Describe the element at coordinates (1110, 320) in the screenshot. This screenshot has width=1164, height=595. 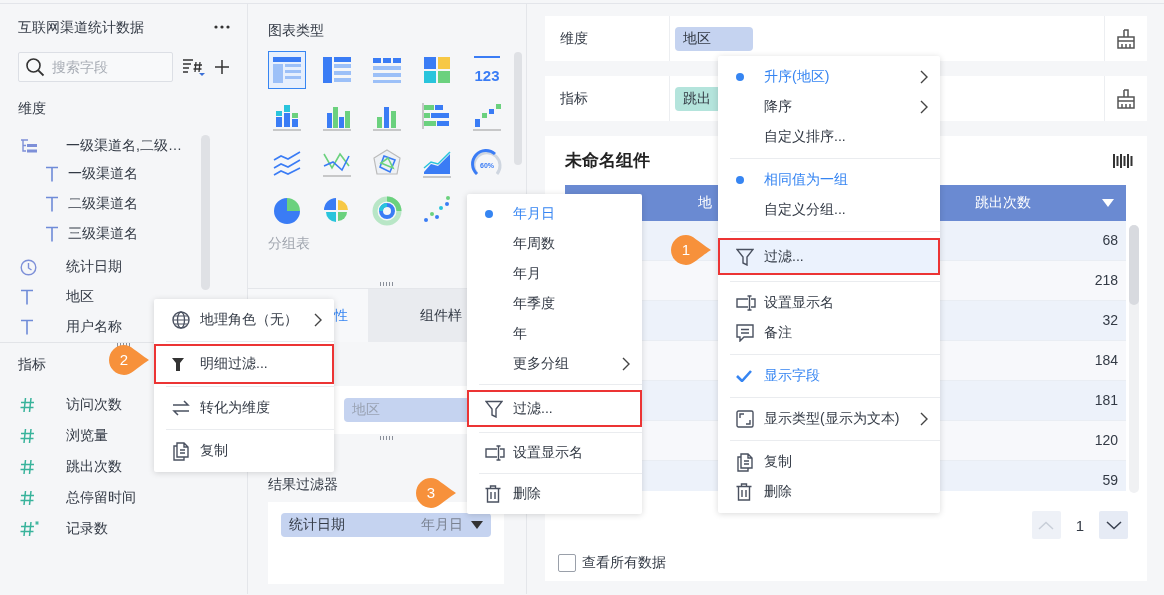
I see `table-cell-text: 32` at that location.